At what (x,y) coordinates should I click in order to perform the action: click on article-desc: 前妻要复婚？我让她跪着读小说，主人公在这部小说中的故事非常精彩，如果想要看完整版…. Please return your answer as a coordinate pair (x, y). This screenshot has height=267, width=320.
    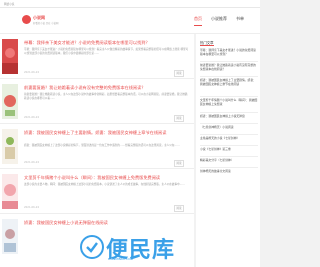
    Looking at the image, I should click on (106, 97).